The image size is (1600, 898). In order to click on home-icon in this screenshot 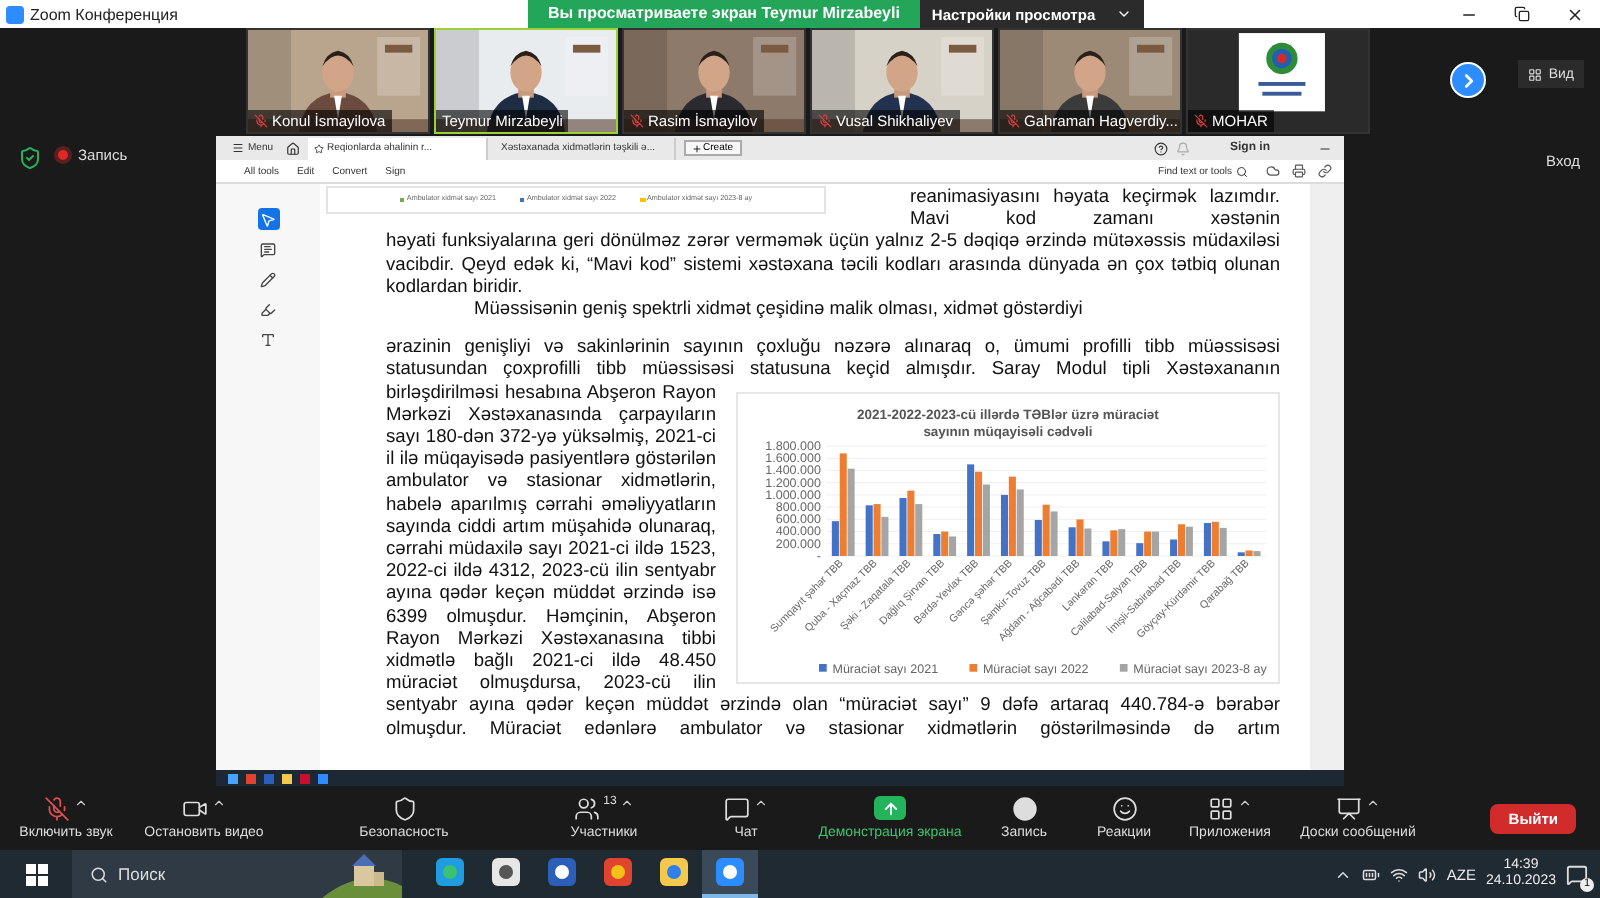, I will do `click(292, 148)`.